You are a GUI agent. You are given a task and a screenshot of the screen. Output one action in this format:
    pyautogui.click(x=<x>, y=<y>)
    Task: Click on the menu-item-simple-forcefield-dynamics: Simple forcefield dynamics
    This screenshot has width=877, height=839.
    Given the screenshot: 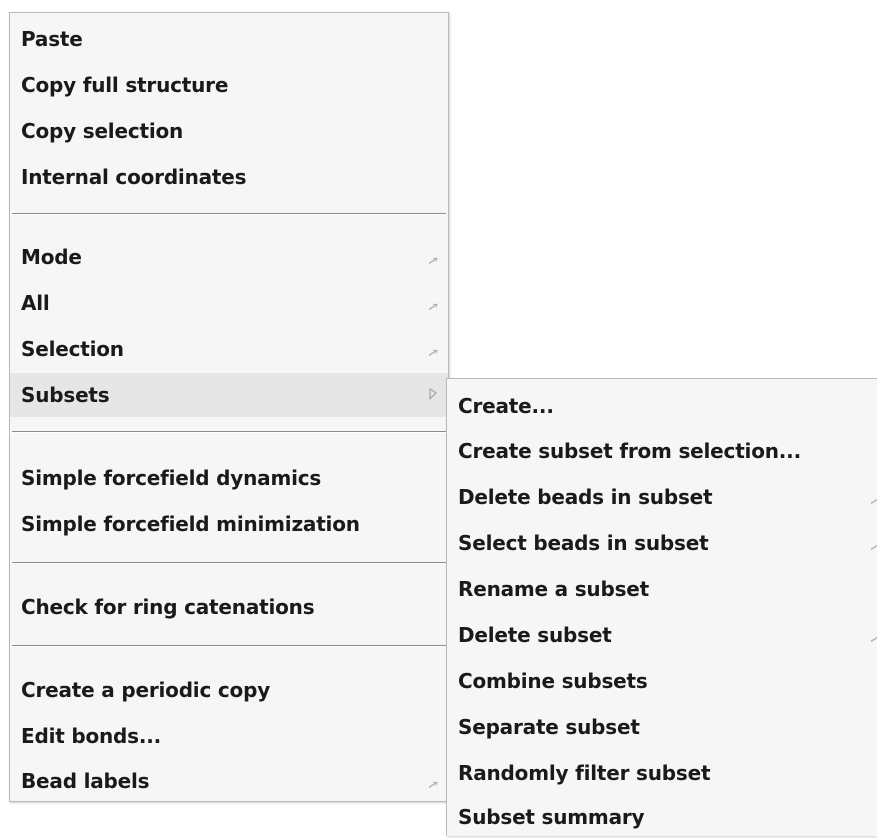 What is the action you would take?
    pyautogui.click(x=229, y=478)
    